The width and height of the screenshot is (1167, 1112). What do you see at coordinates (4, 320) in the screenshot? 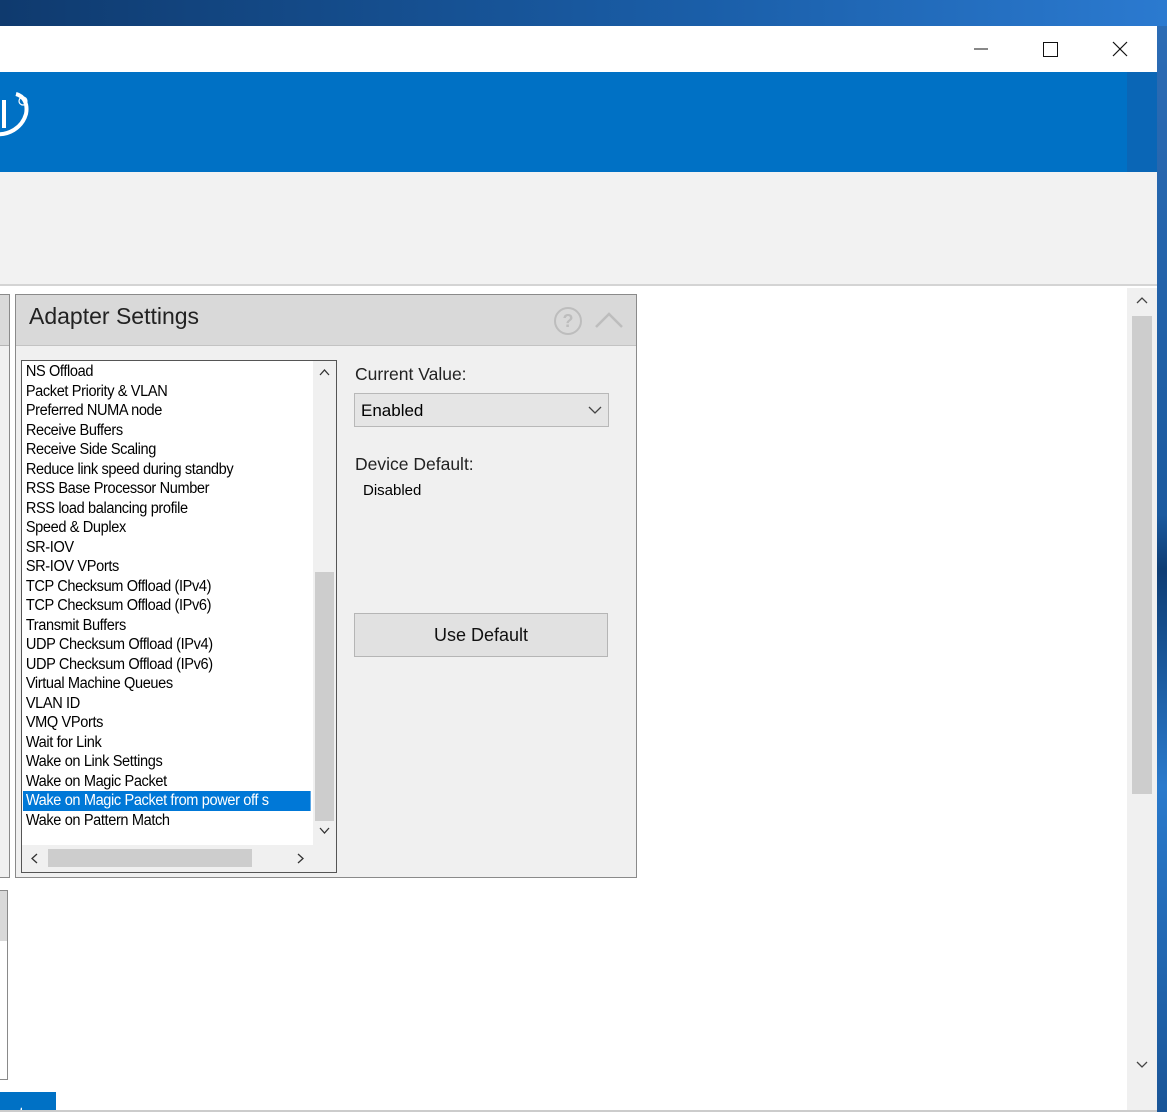
I see `left-panel-header` at bounding box center [4, 320].